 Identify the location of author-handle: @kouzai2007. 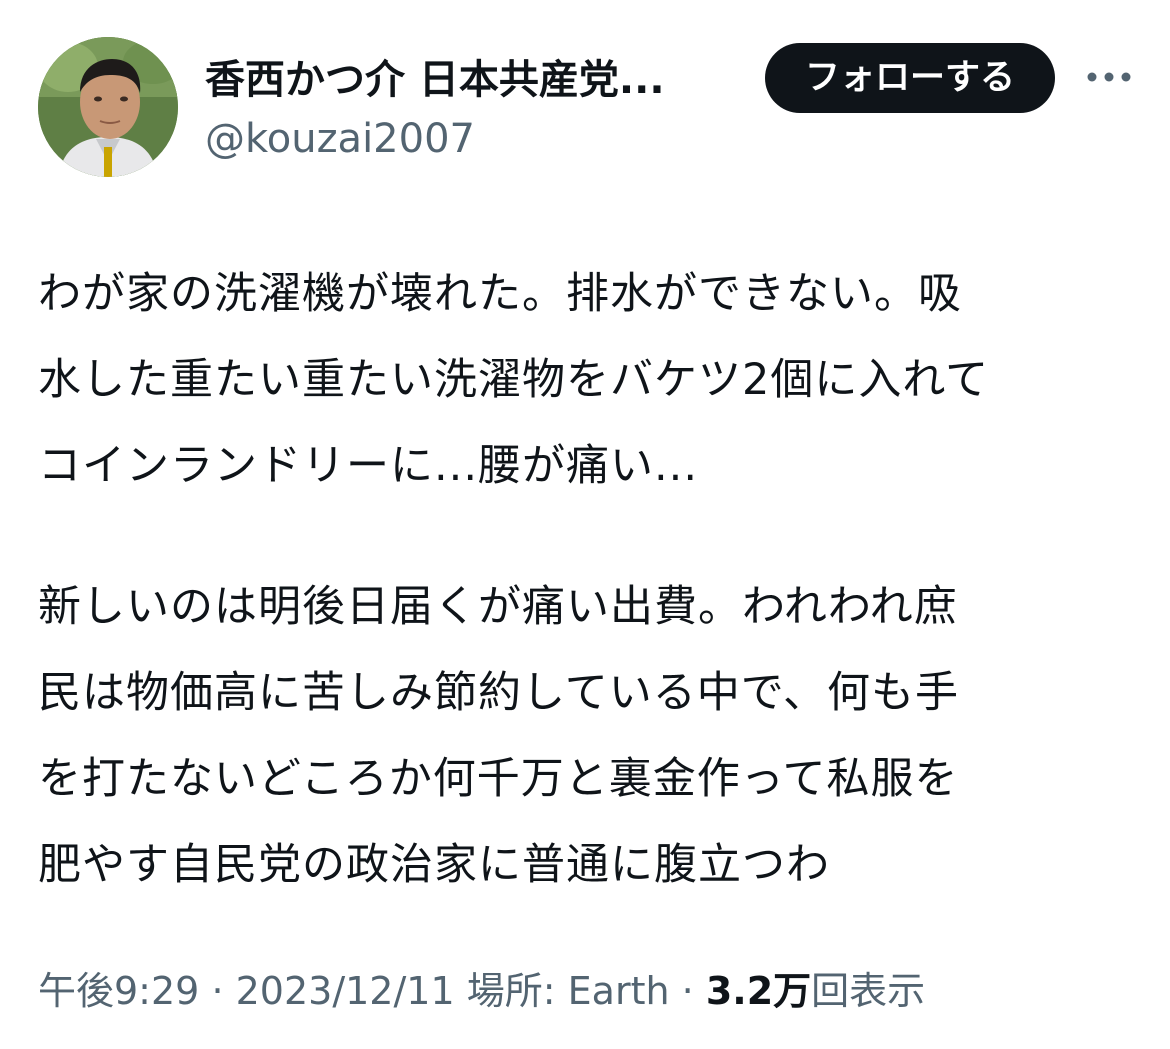
(340, 139).